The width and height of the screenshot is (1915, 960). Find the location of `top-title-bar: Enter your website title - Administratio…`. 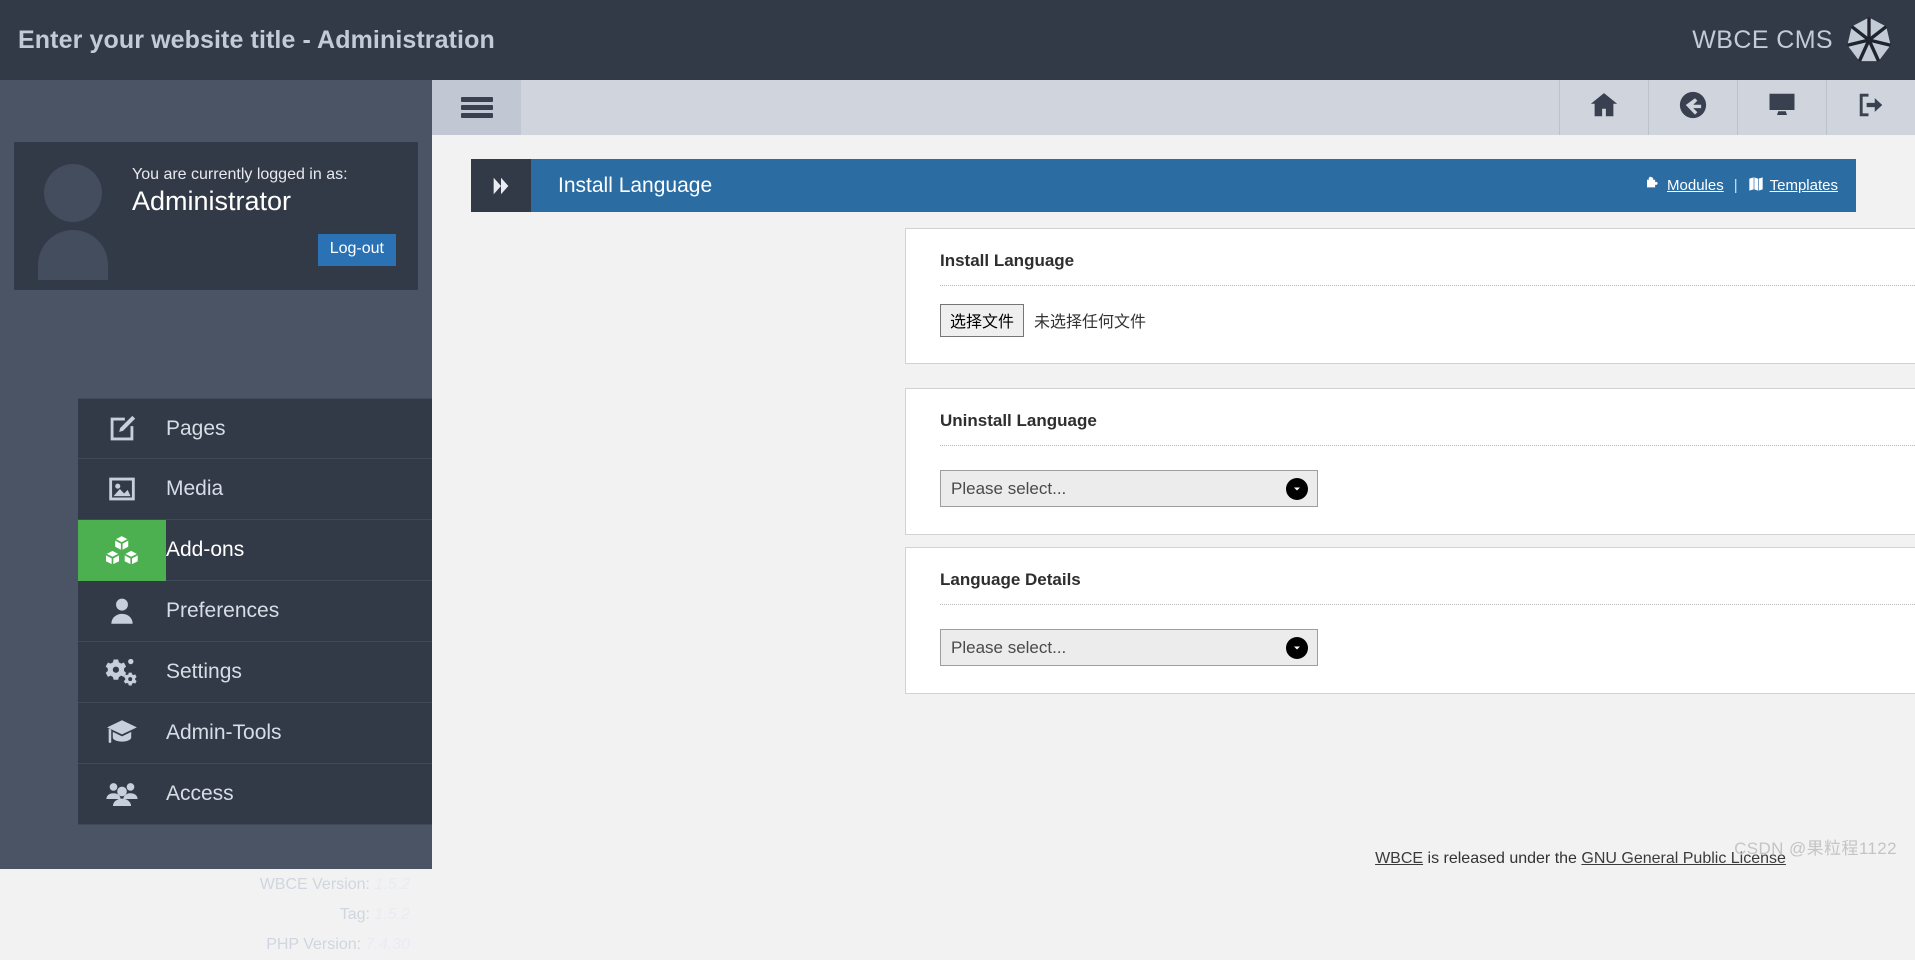

top-title-bar: Enter your website title - Administratio… is located at coordinates (957, 40).